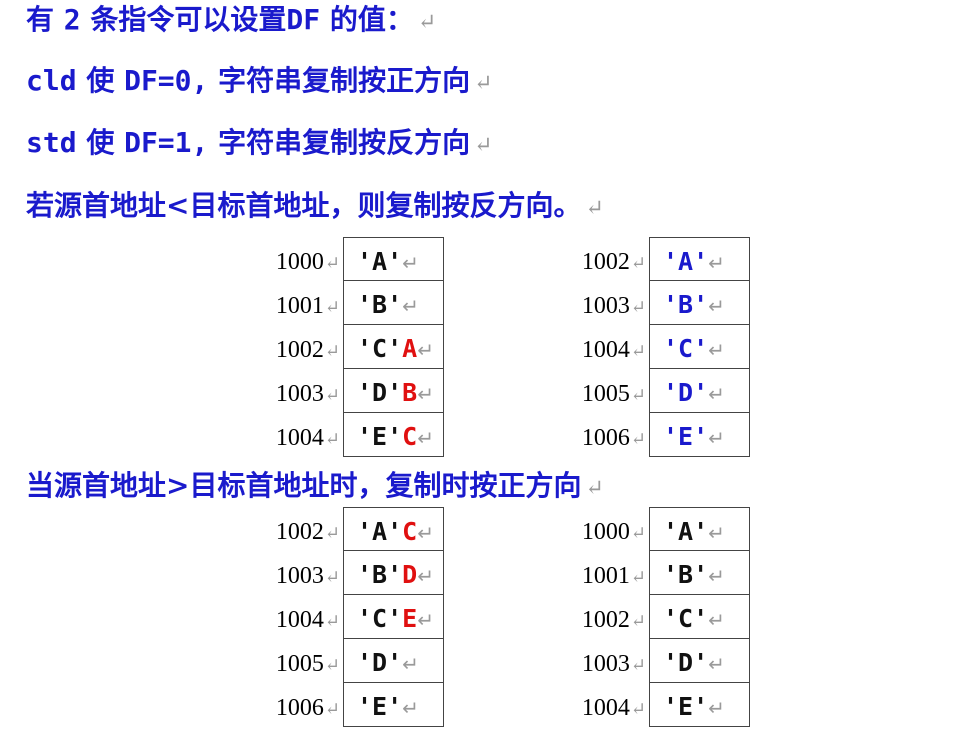  I want to click on table-row: 1000↵ 'A'↵, so click(339, 259).